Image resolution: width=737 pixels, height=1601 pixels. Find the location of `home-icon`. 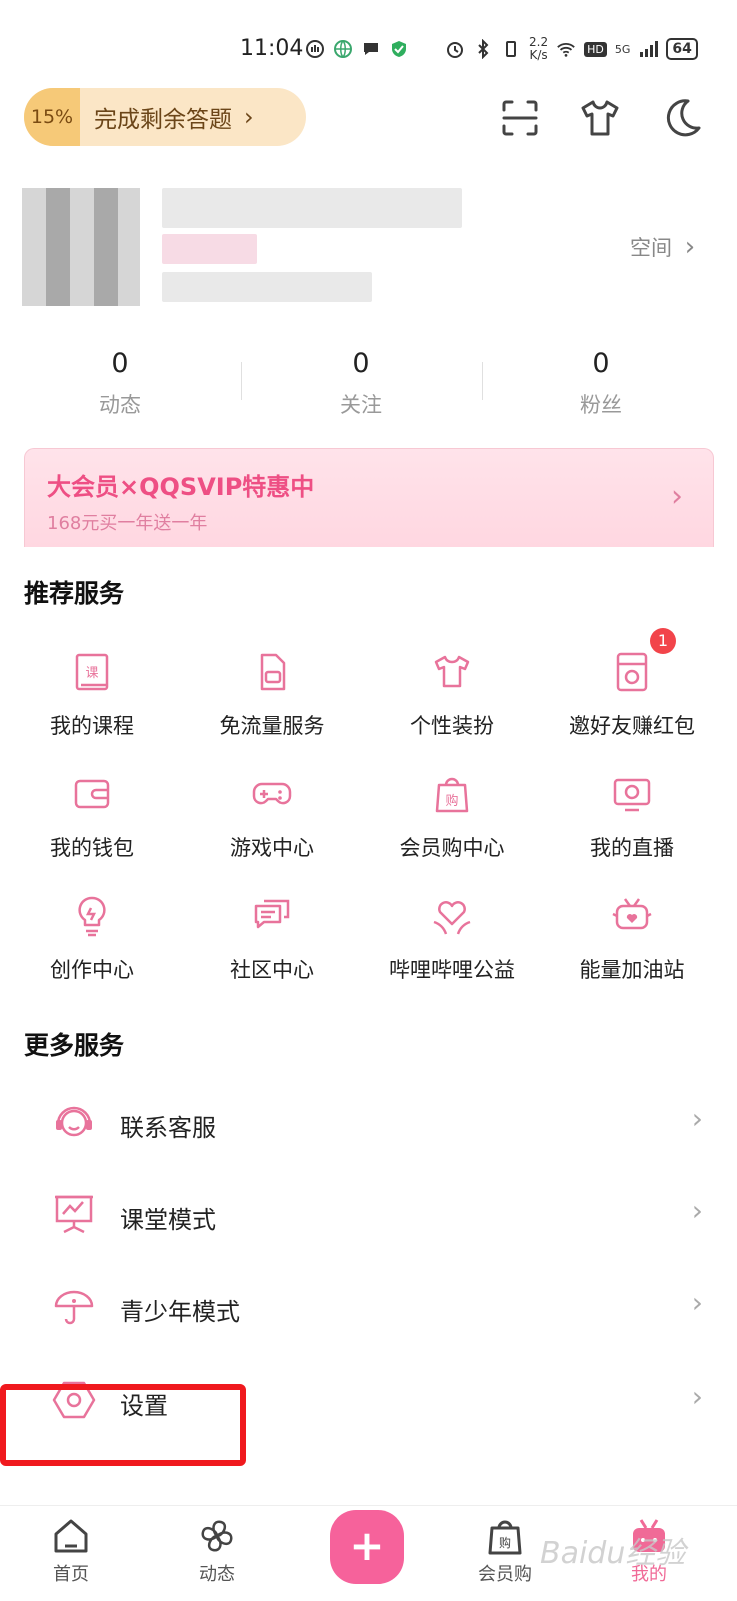

home-icon is located at coordinates (71, 1536).